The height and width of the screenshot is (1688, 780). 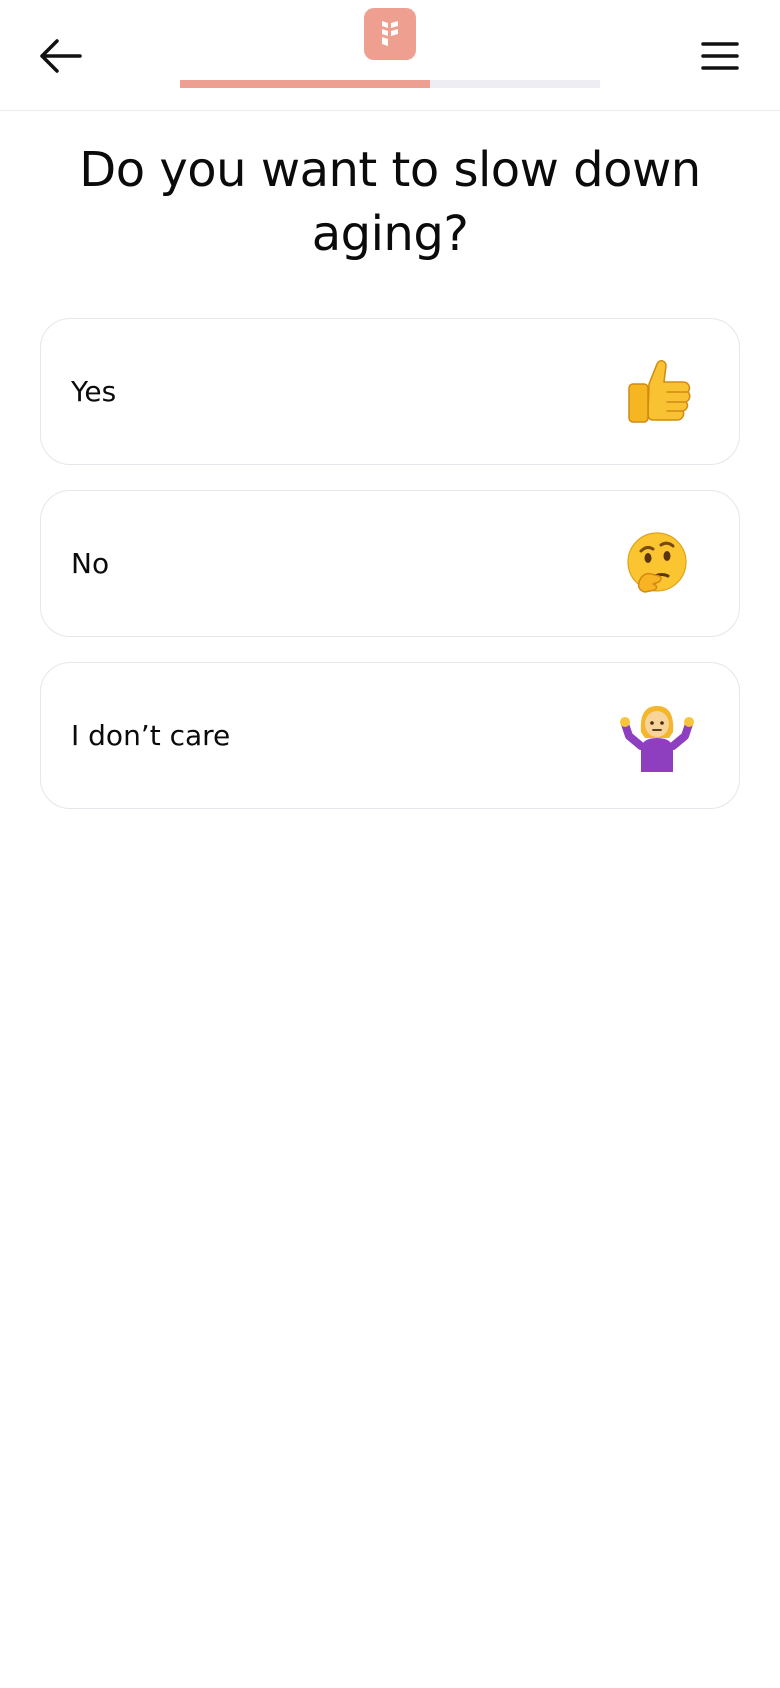 What do you see at coordinates (390, 735) in the screenshot?
I see `option-dont-care: I don’t care` at bounding box center [390, 735].